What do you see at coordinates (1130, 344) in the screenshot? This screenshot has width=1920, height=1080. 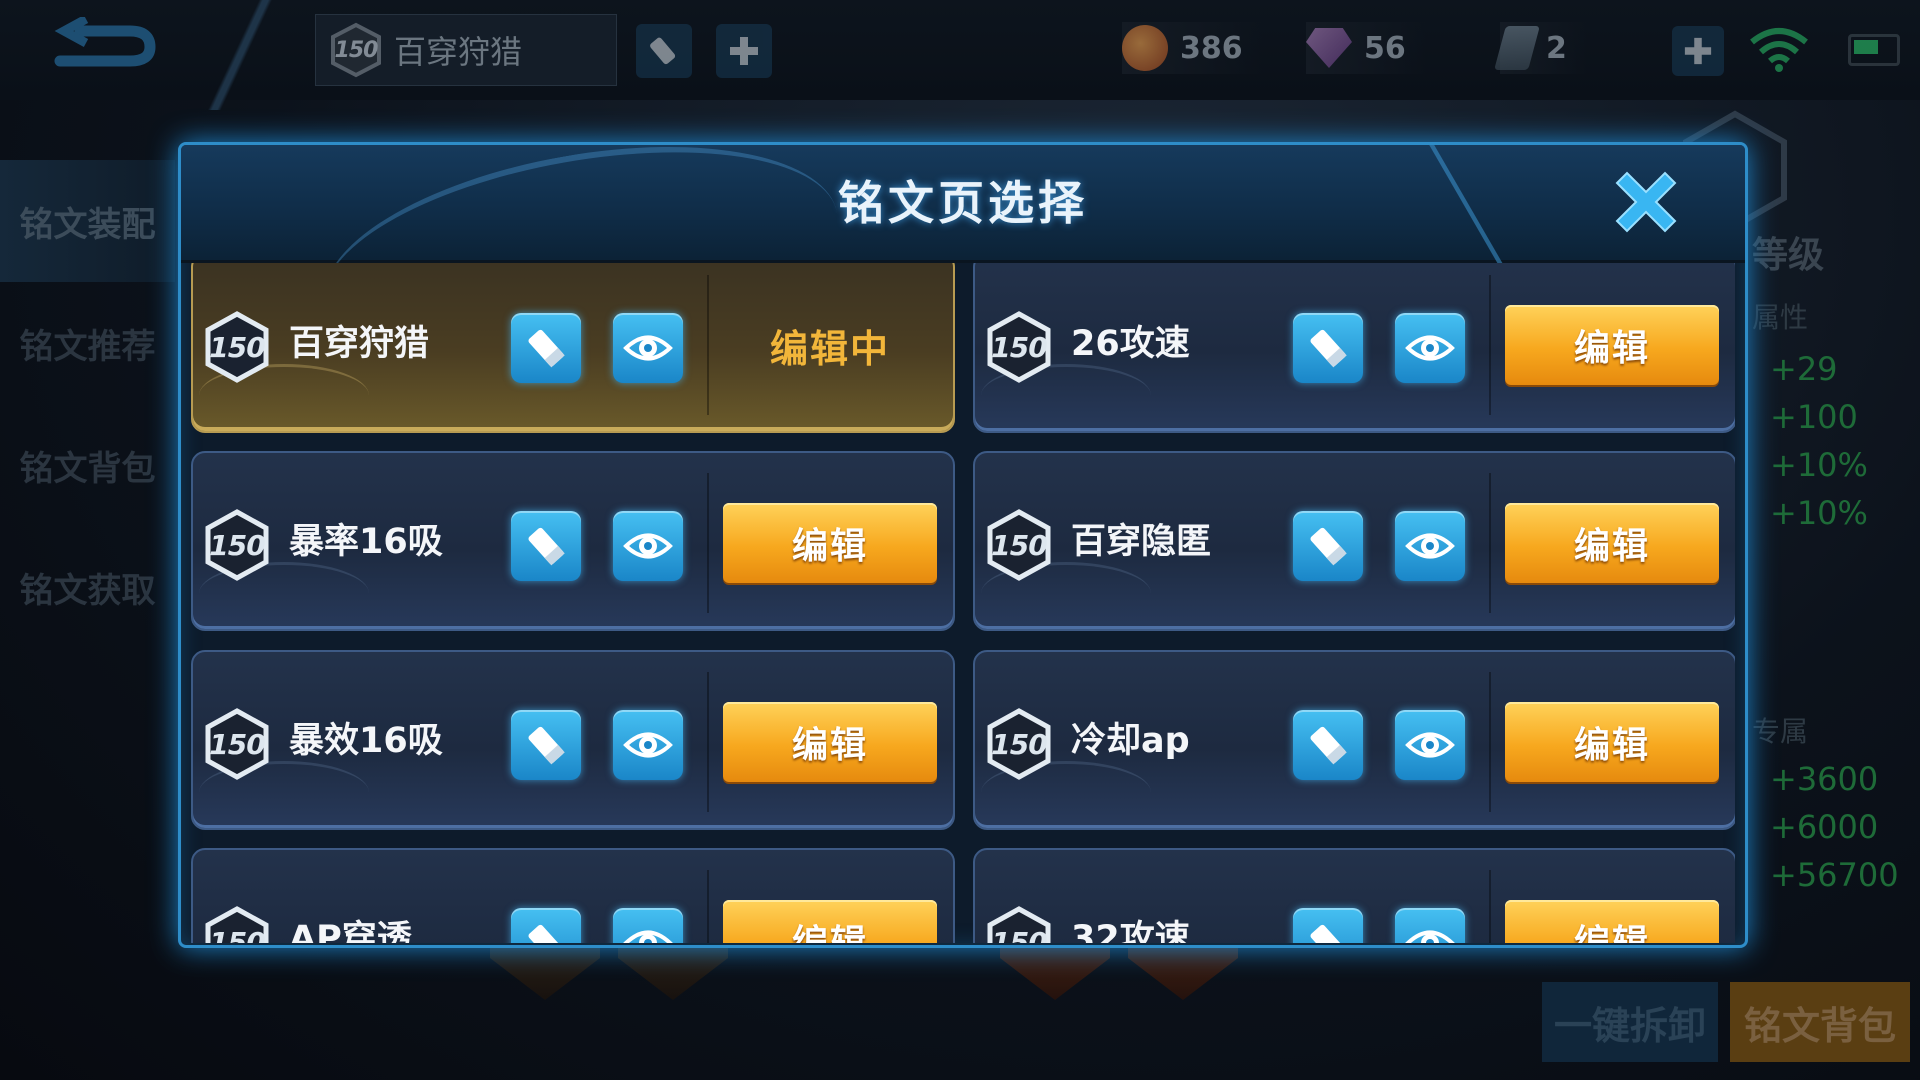 I see `page-name: 26攻速` at bounding box center [1130, 344].